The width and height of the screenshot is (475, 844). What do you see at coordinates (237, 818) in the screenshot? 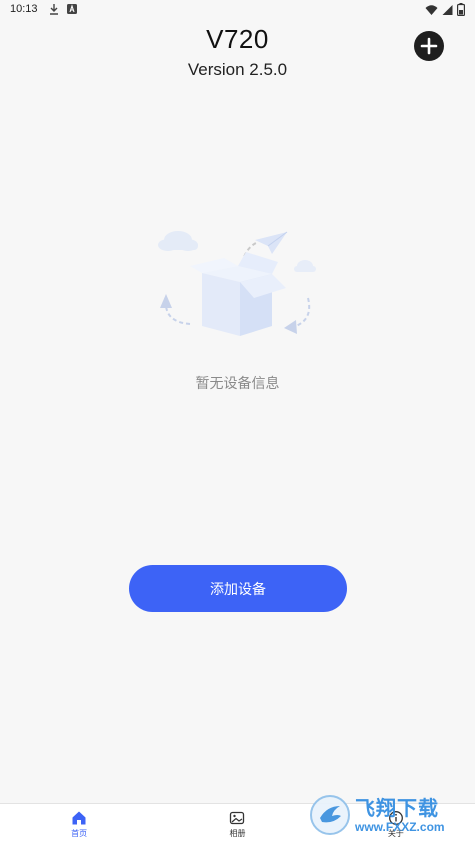
I see `album-icon` at bounding box center [237, 818].